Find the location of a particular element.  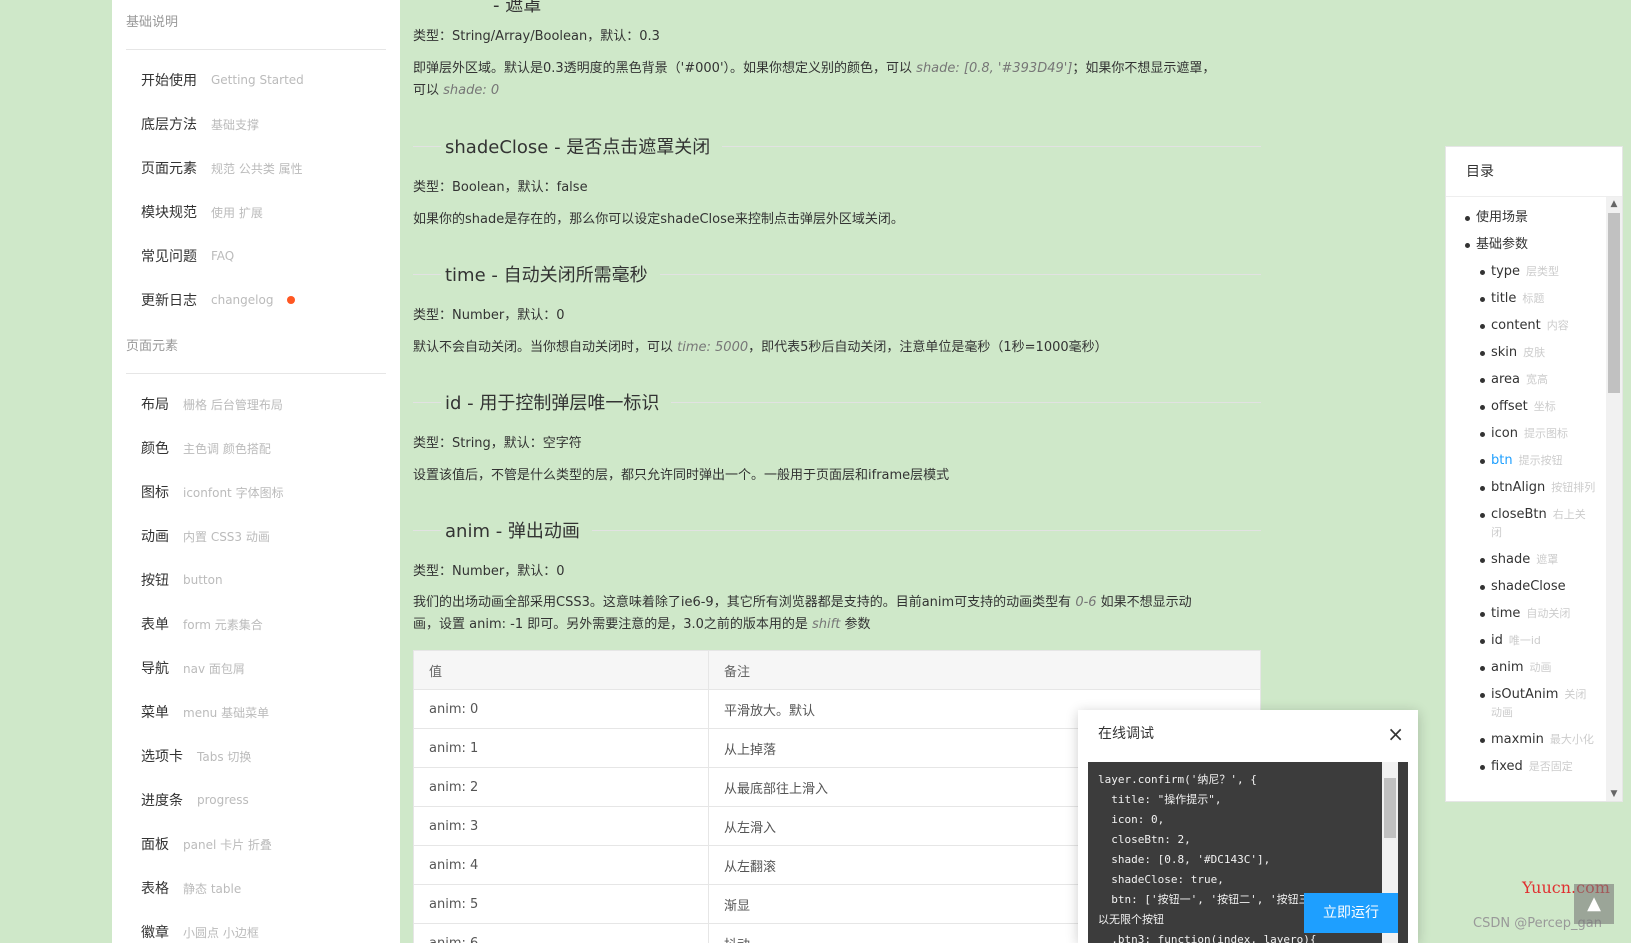

table-cell: anim: 3 is located at coordinates (561, 826).